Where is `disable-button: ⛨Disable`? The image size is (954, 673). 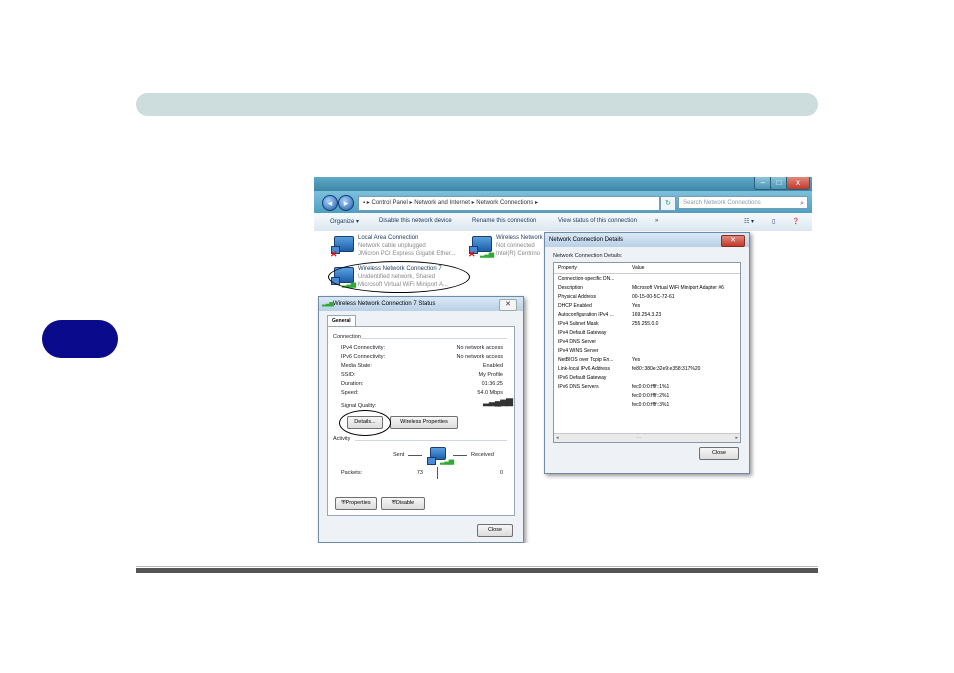
disable-button: ⛨Disable is located at coordinates (403, 503).